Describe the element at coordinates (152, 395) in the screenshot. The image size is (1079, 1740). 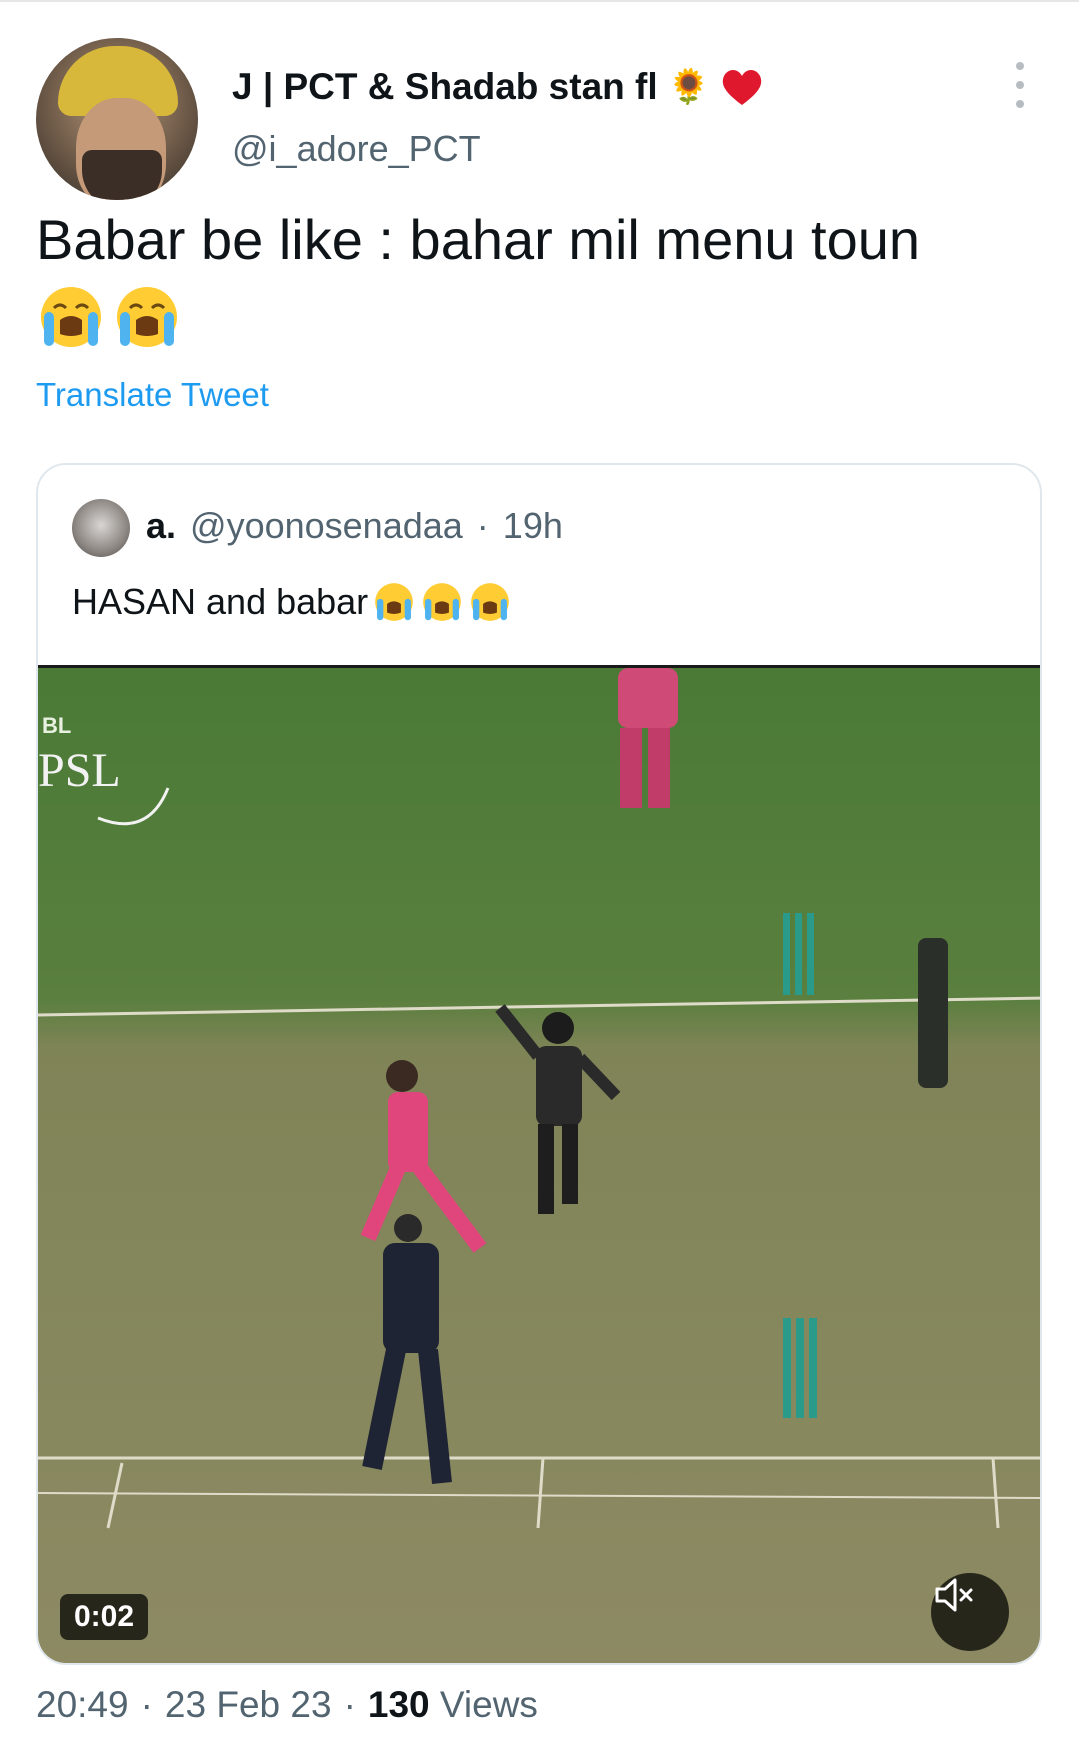
I see `translate-tweet-link: Translate Tweet` at that location.